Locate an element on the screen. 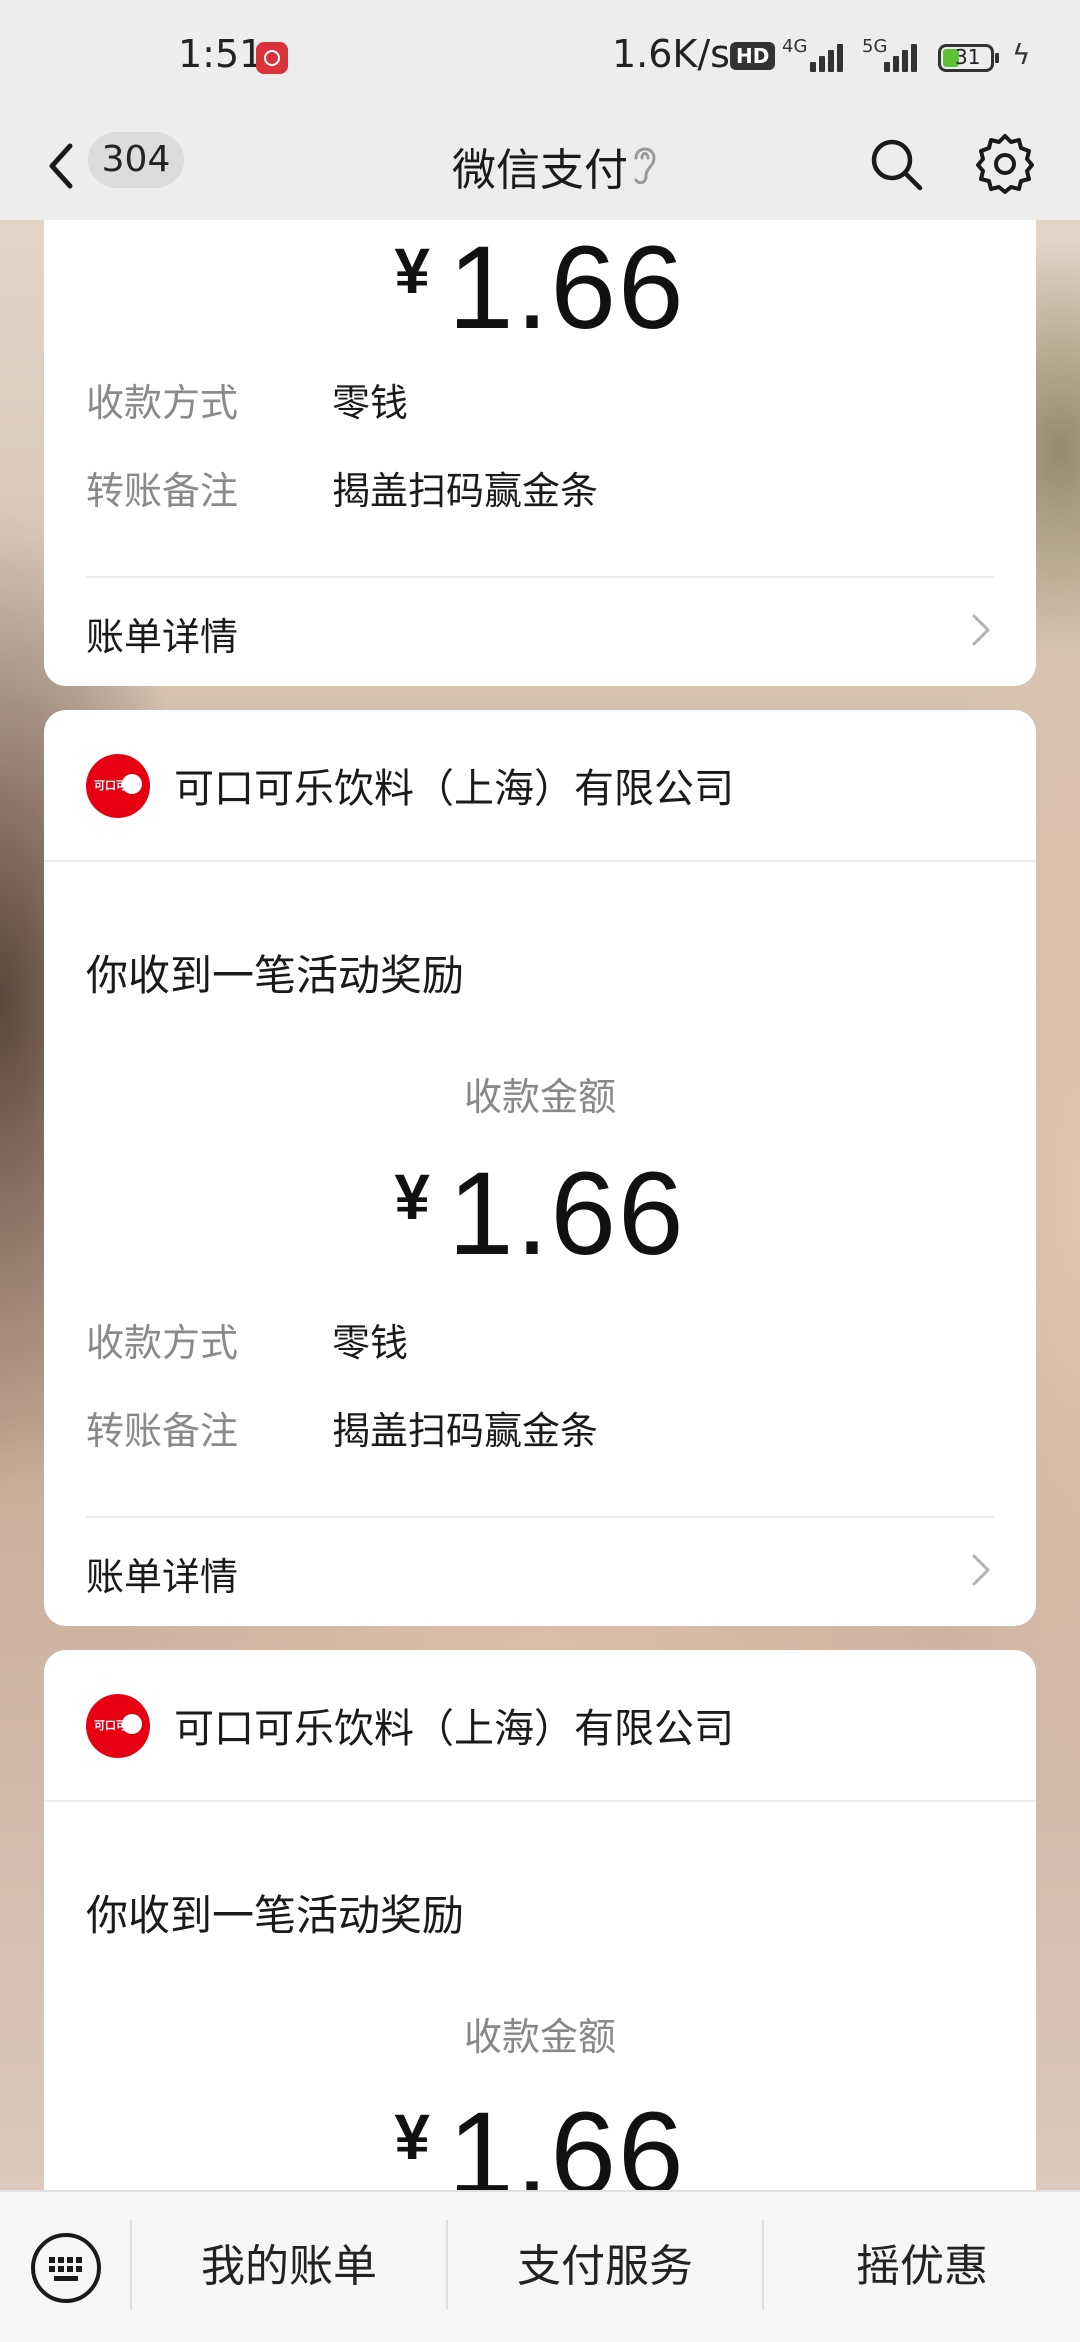 This screenshot has height=2342, width=1080. keyboard-icon is located at coordinates (66, 2268).